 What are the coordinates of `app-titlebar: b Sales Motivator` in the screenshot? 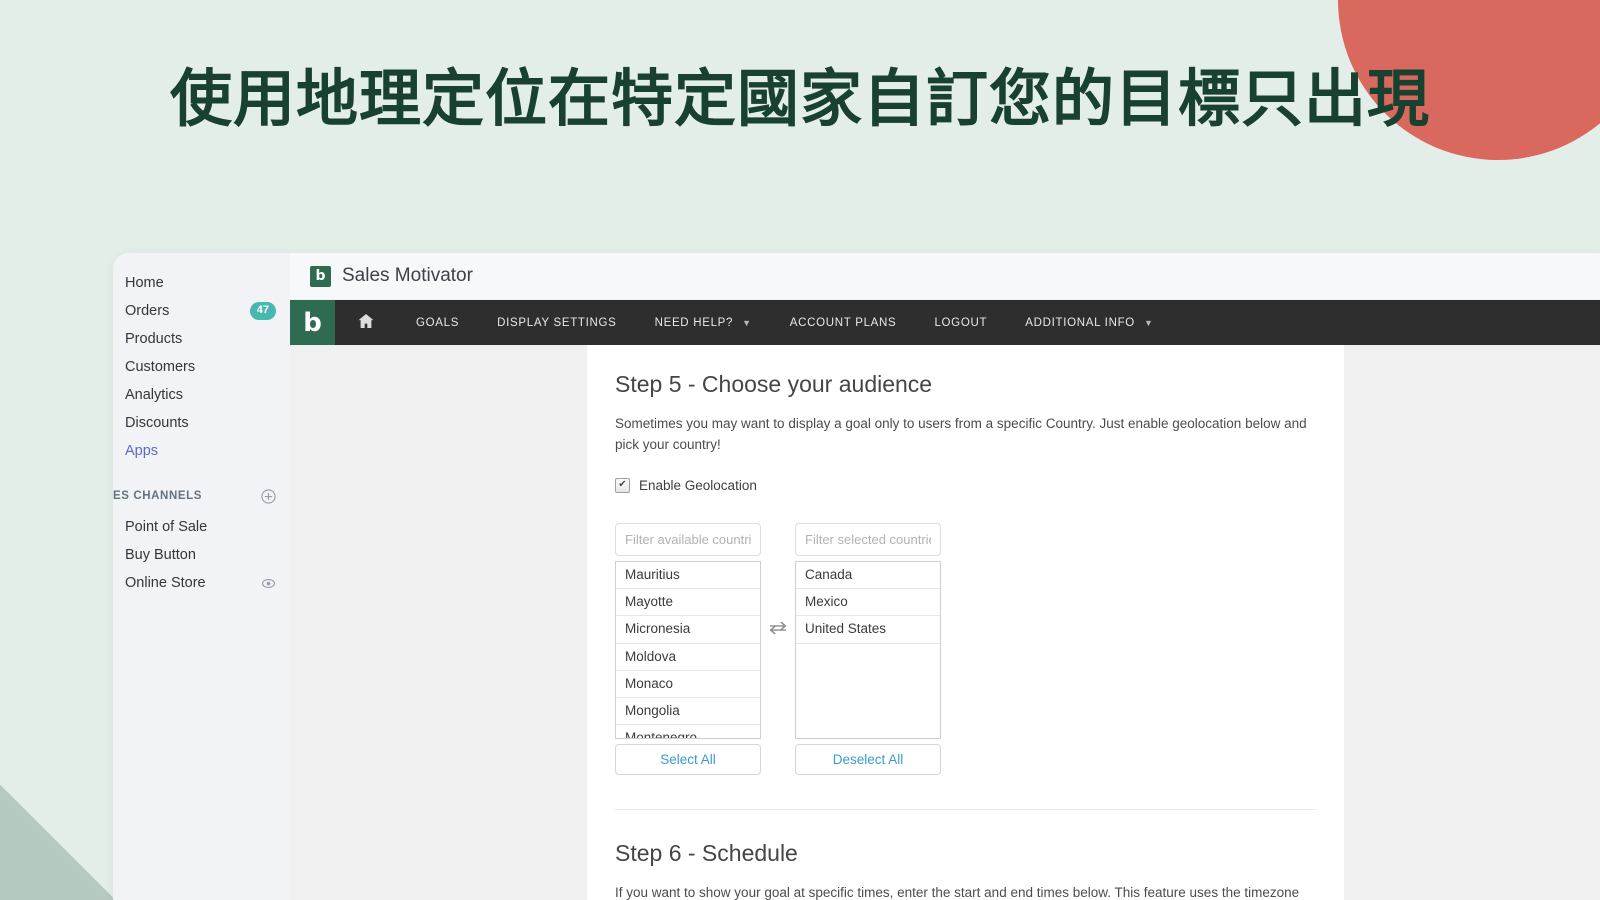 It's located at (945, 276).